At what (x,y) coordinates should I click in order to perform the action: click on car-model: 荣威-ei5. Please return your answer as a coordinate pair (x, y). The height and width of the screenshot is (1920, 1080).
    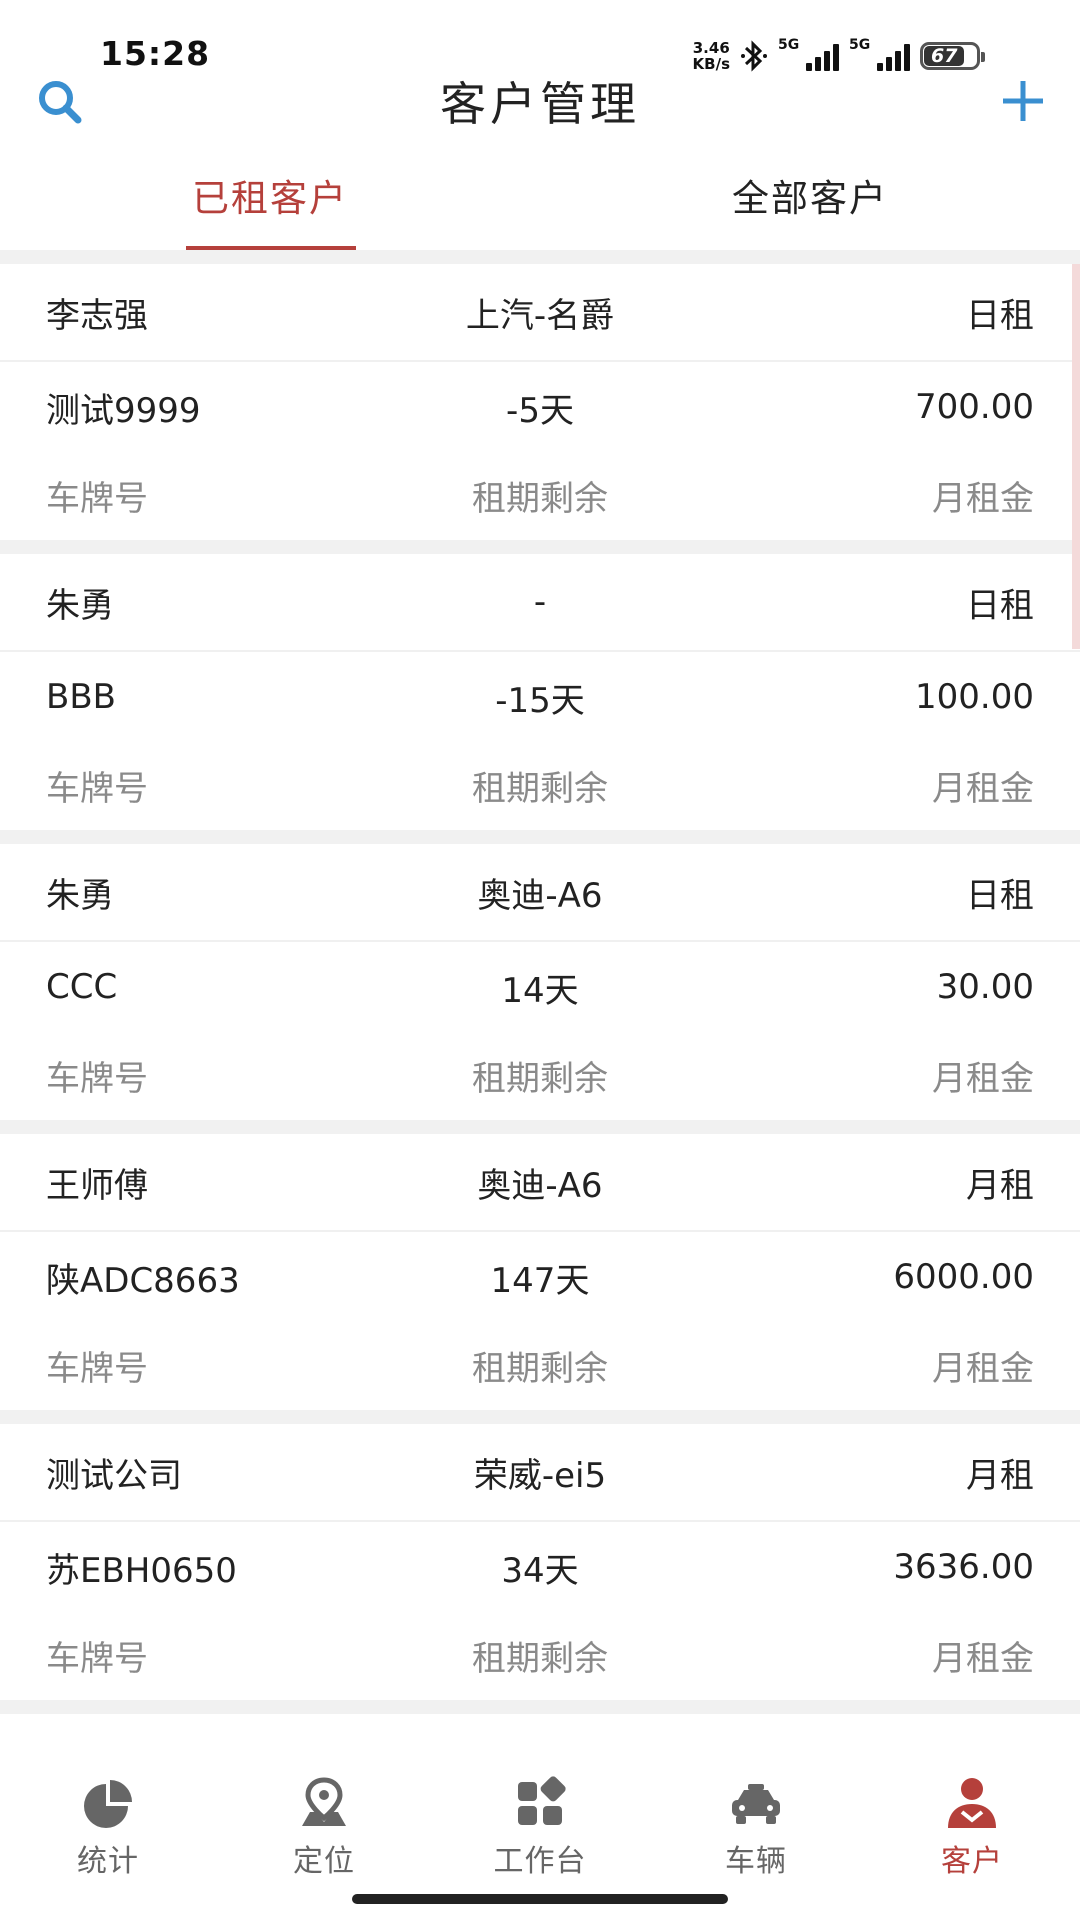
    Looking at the image, I should click on (540, 1475).